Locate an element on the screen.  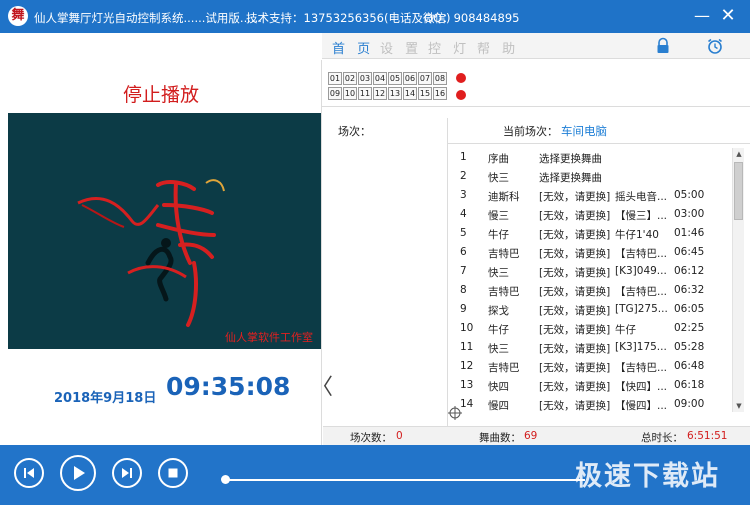
alarm-clock-icon is located at coordinates (715, 46).